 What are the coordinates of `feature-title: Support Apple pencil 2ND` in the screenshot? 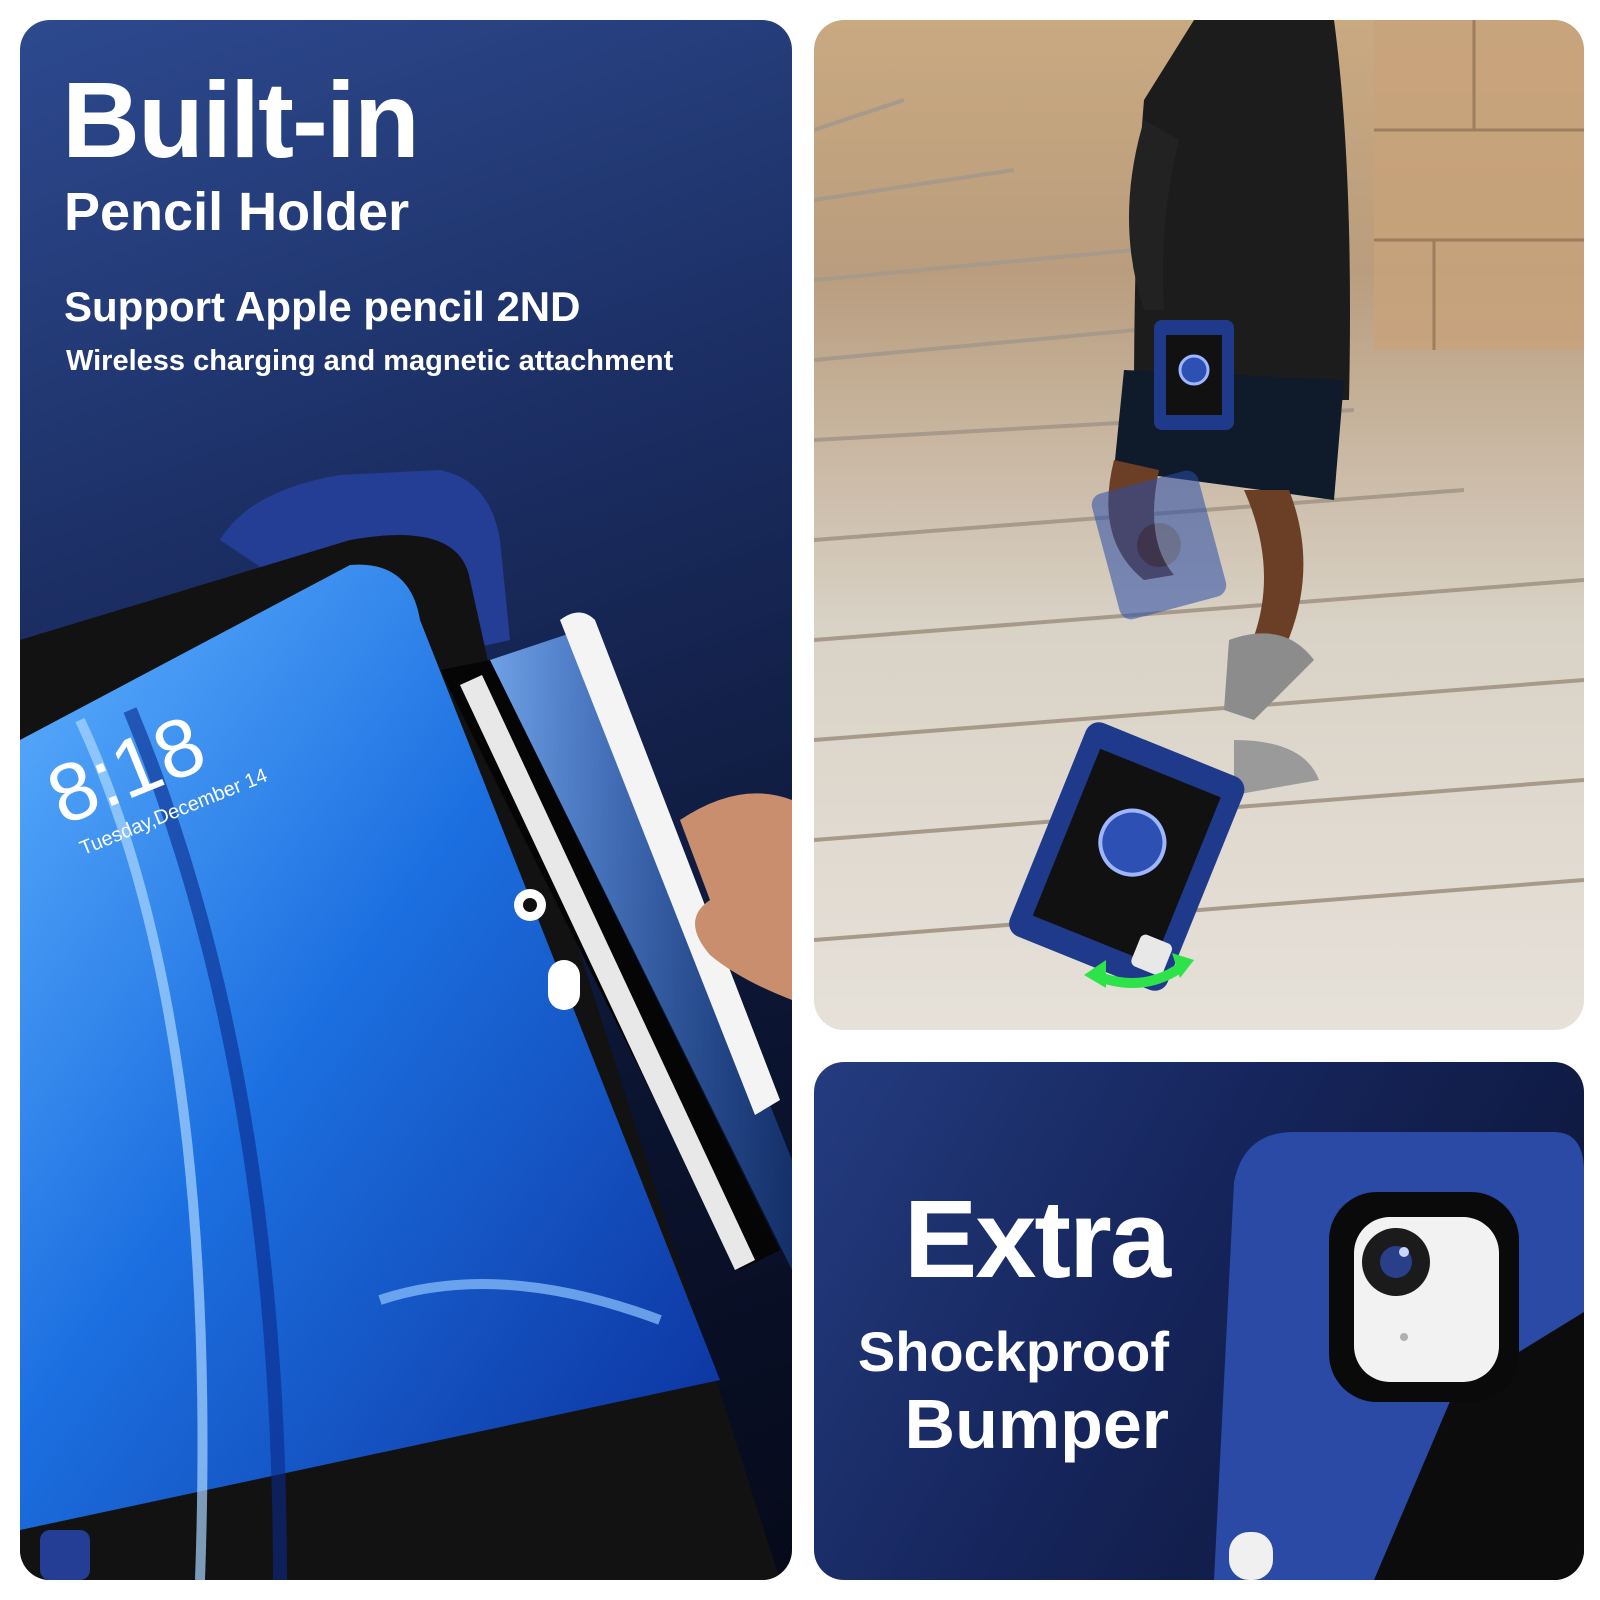 It's located at (322, 306).